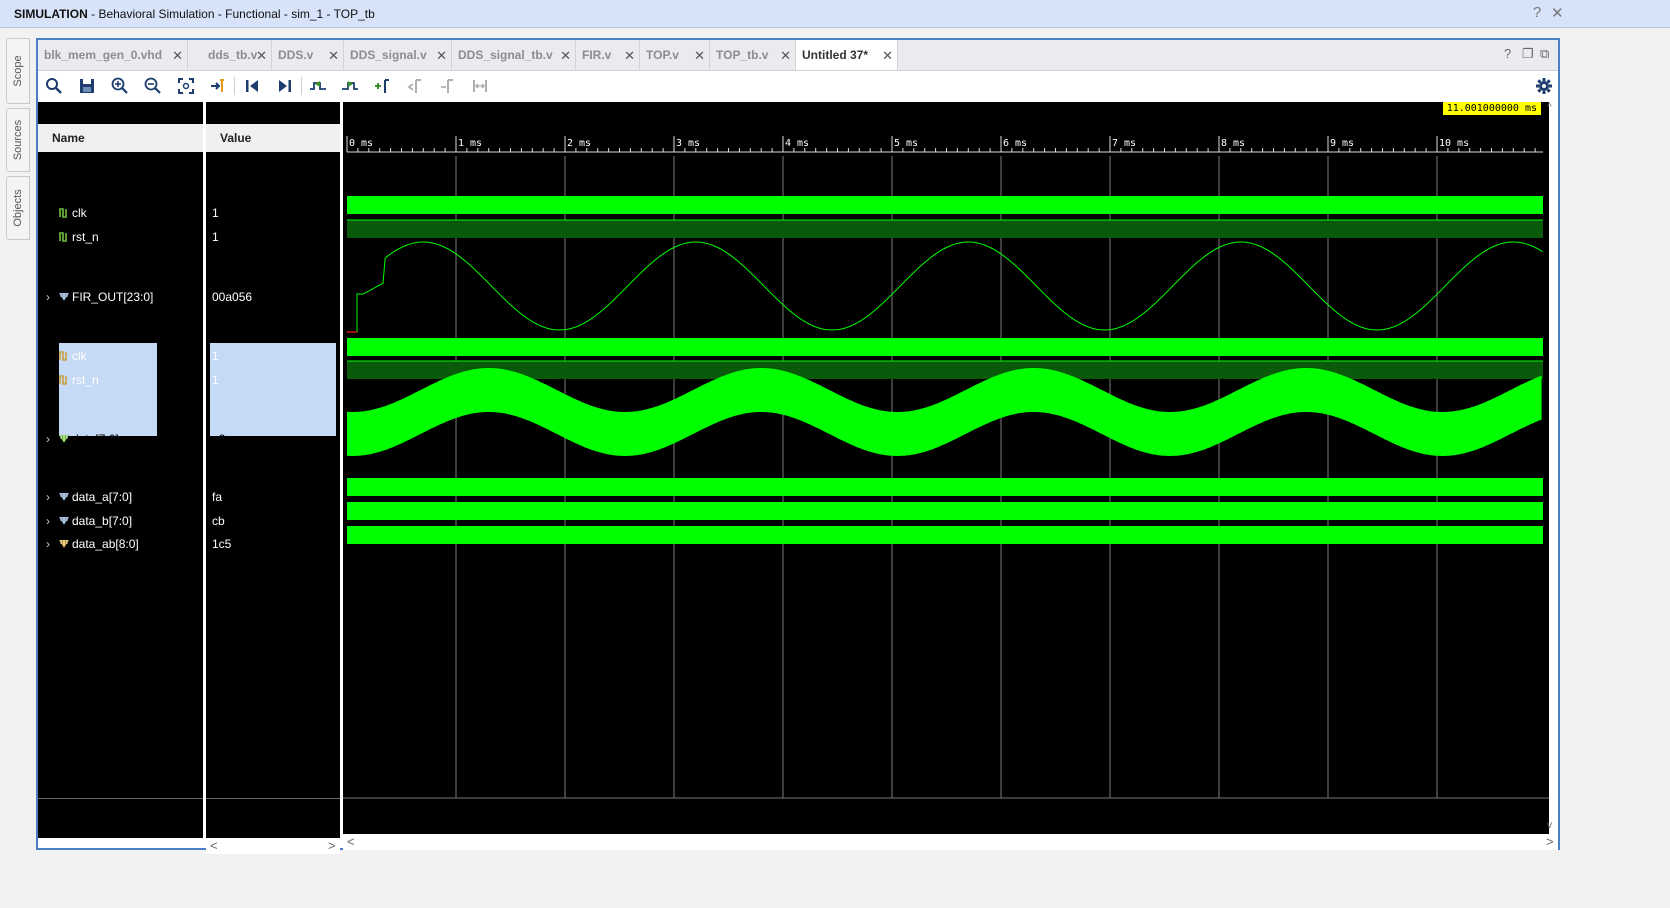 The width and height of the screenshot is (1670, 908). I want to click on search-icon, so click(54, 86).